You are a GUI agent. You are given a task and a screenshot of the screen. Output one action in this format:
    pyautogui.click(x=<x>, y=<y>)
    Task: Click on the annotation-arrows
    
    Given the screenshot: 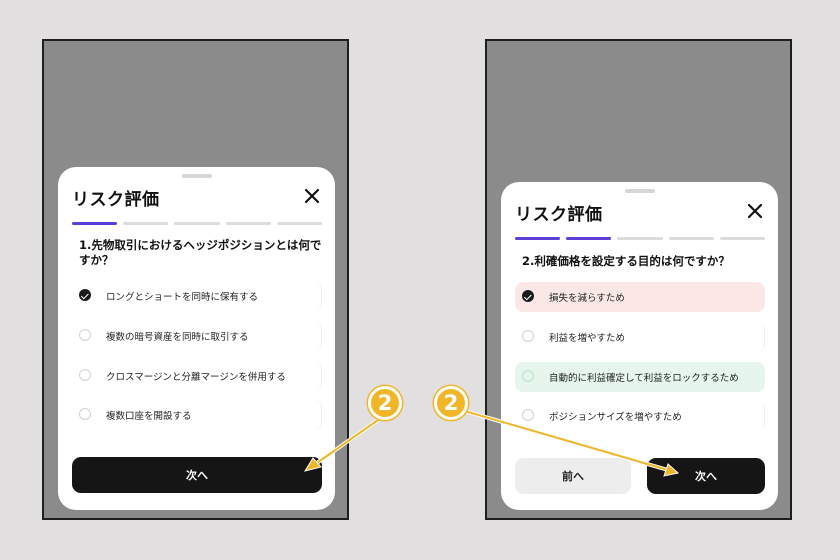 What is the action you would take?
    pyautogui.click(x=491, y=443)
    